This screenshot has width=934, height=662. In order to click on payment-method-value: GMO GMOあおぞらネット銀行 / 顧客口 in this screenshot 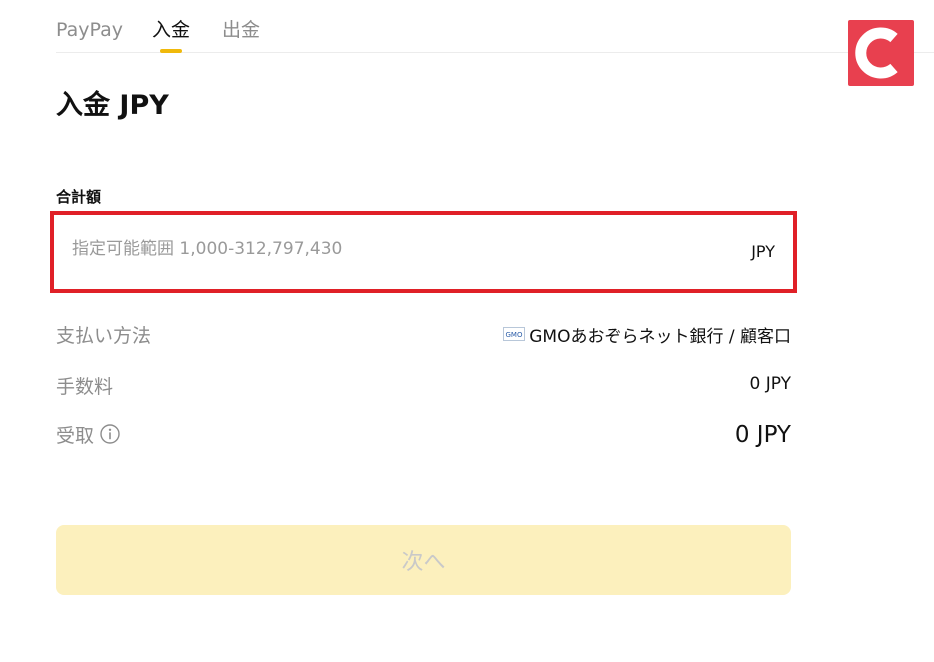, I will do `click(647, 334)`.